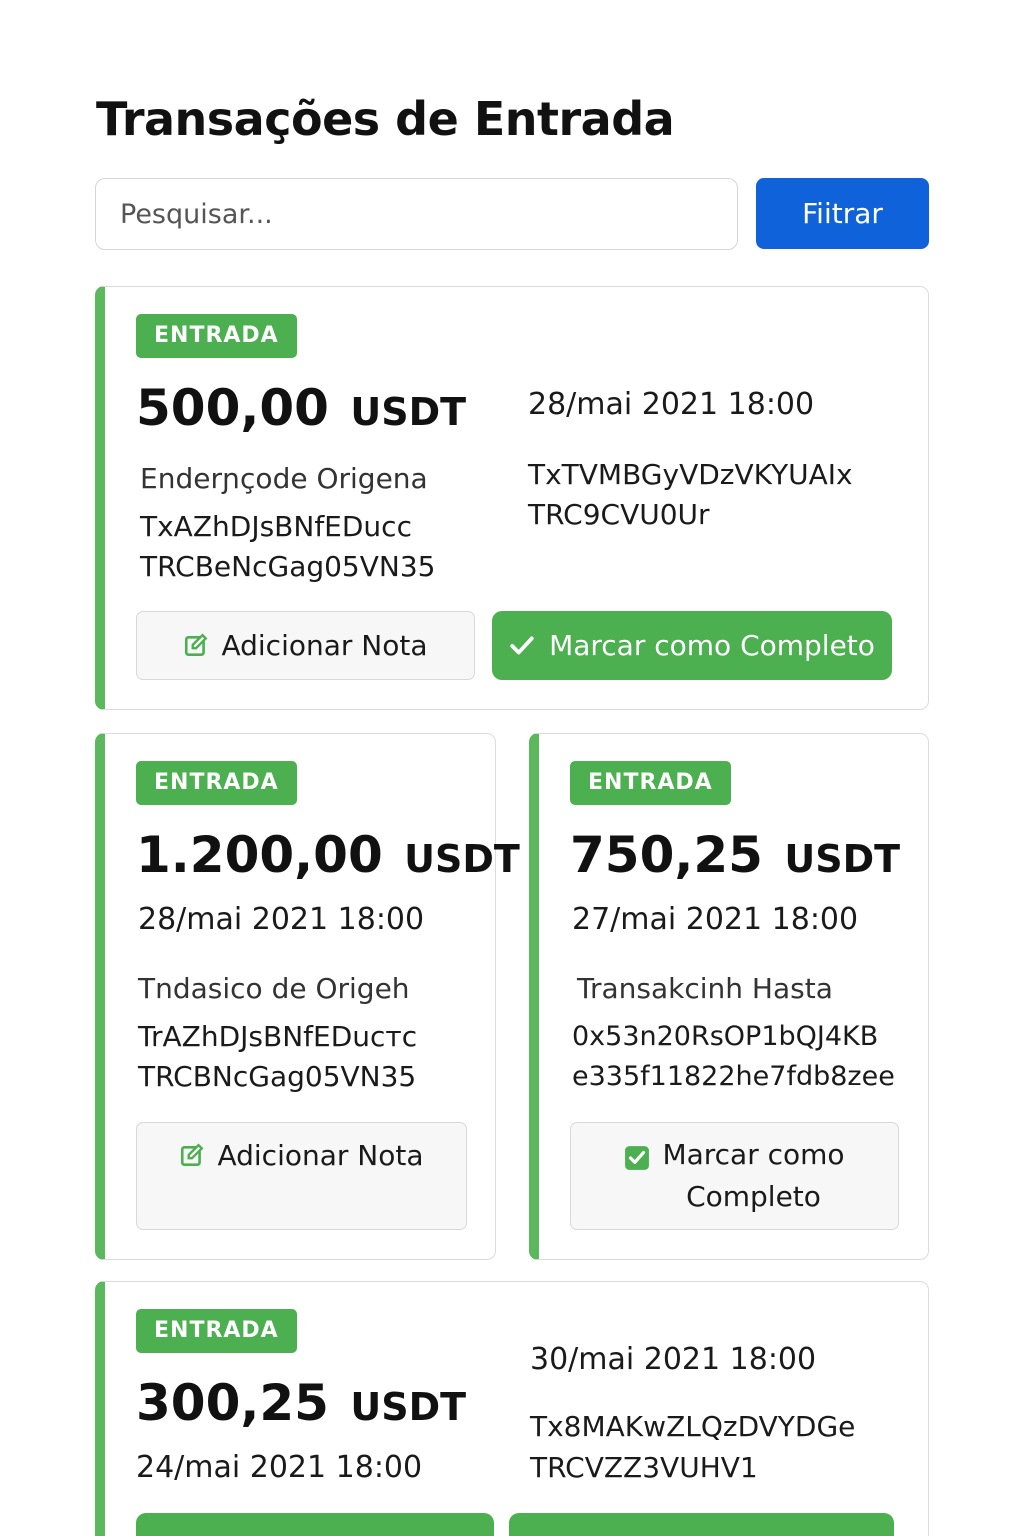 The width and height of the screenshot is (1024, 1536). Describe the element at coordinates (842, 213) in the screenshot. I see `filter-button: Fiitrar` at that location.